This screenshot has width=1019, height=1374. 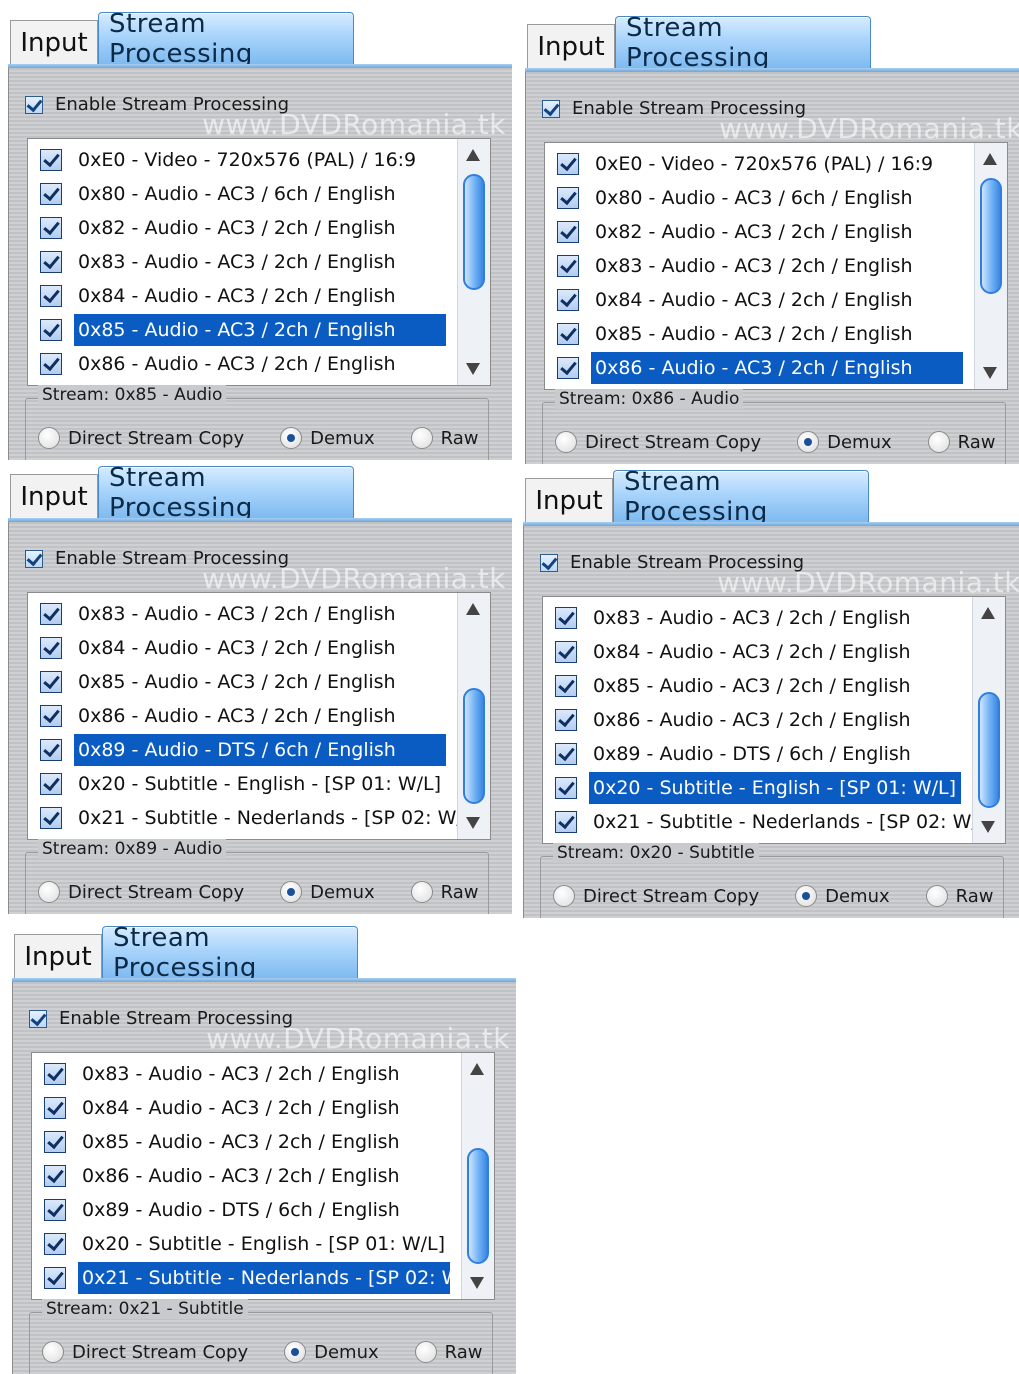 I want to click on list-item: 0x82 - Audio - AC3 / 2ch / English, so click(x=240, y=228).